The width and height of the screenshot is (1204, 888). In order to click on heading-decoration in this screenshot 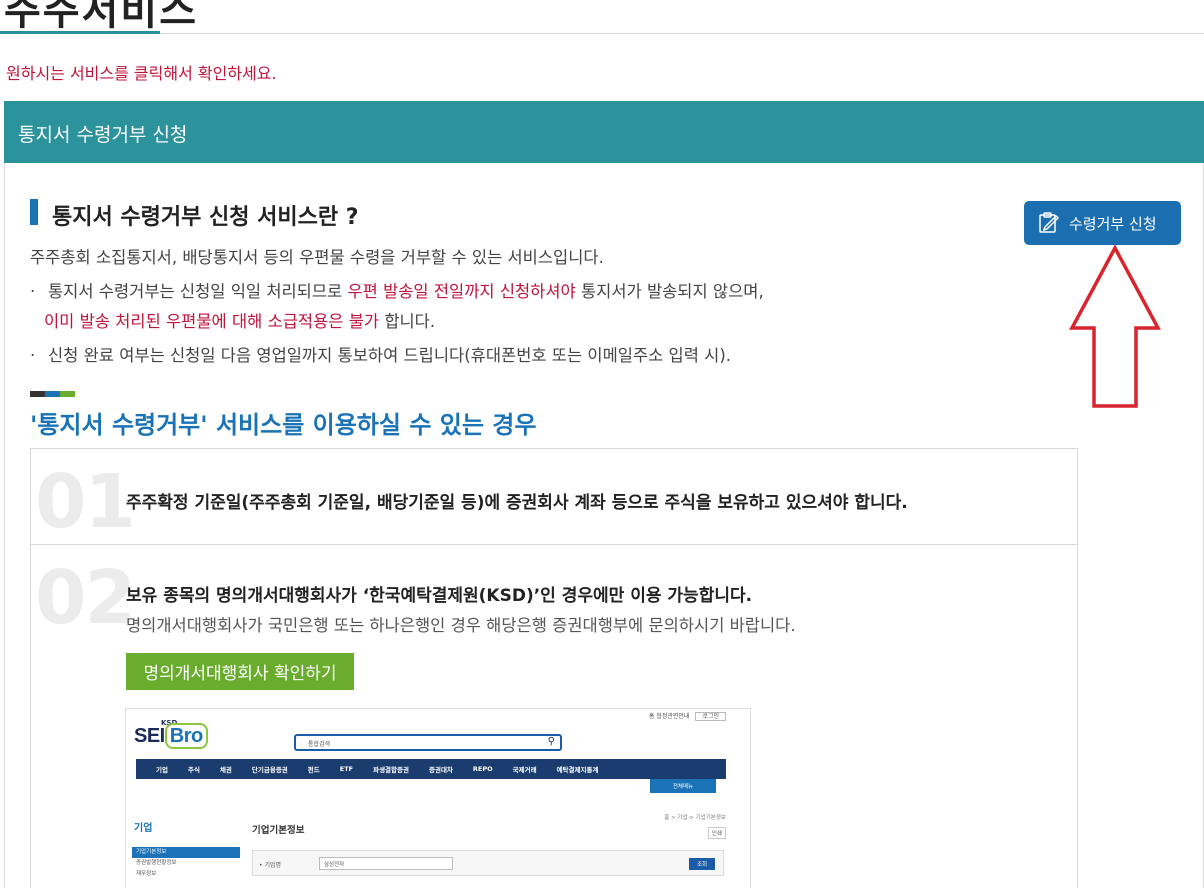, I will do `click(52, 394)`.